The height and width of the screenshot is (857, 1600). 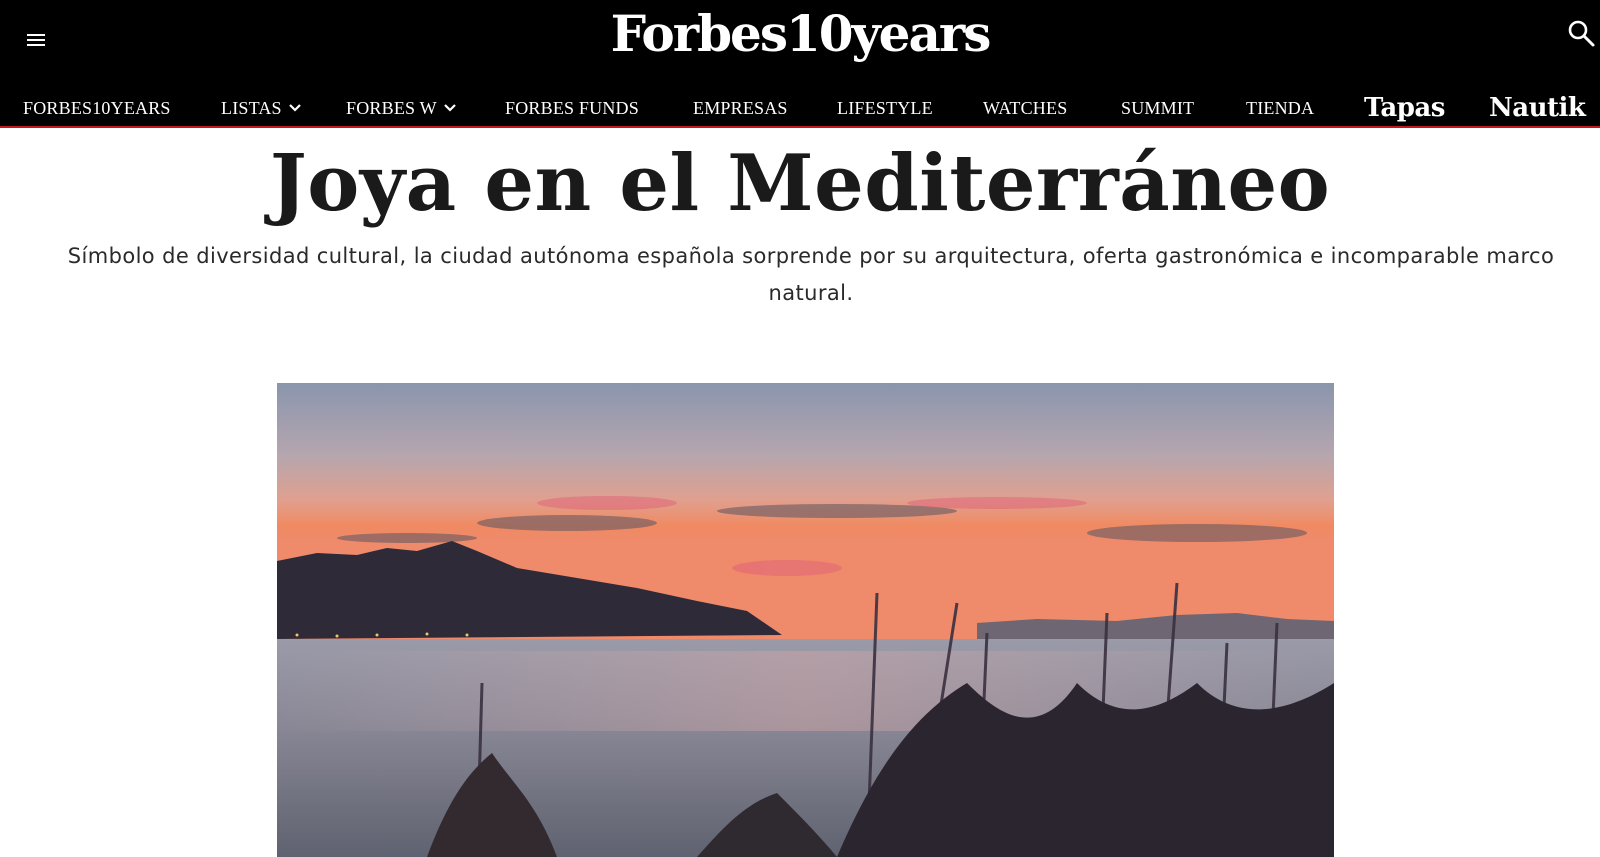 I want to click on nav-item-listas: LISTAS, so click(x=261, y=108).